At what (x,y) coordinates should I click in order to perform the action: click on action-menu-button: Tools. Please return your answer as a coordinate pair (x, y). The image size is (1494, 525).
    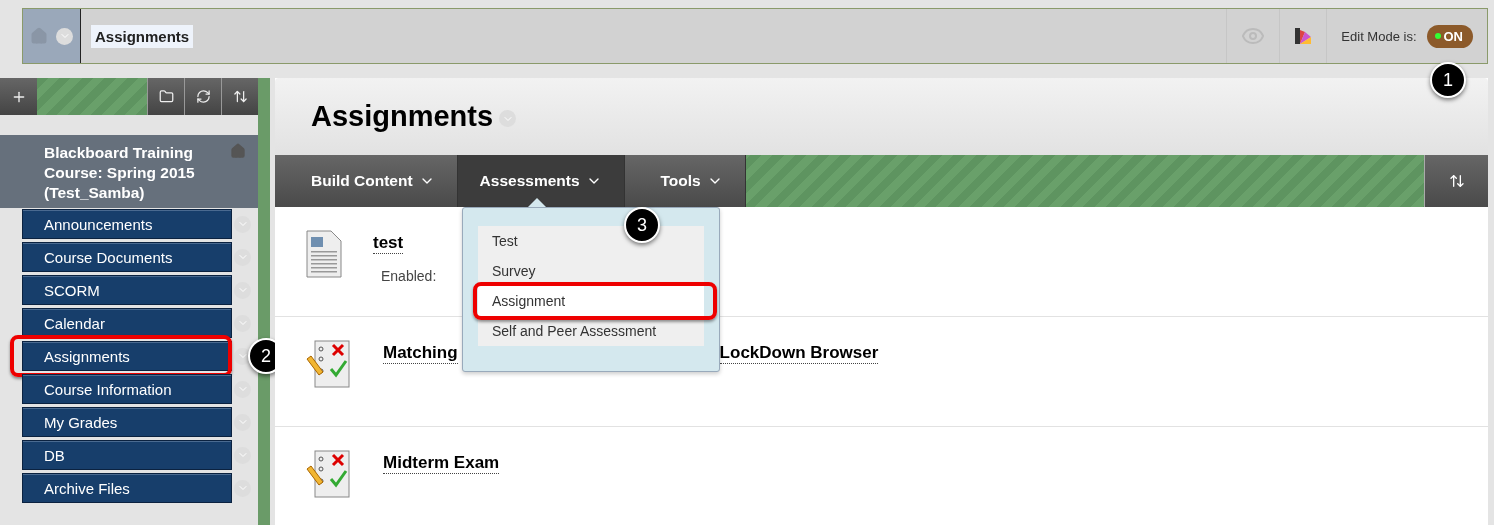
    Looking at the image, I should click on (685, 181).